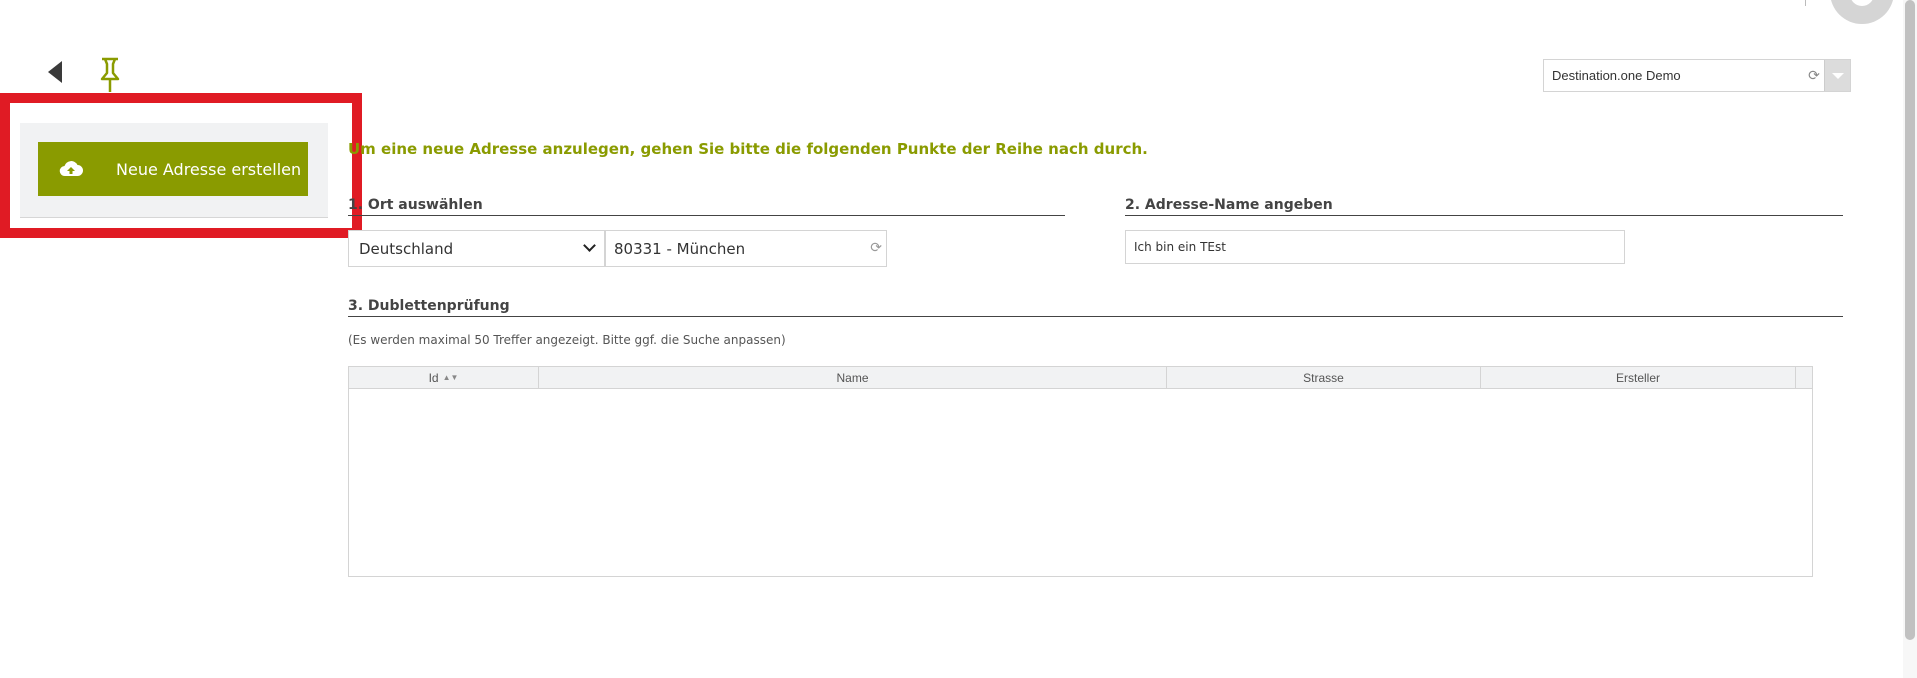 Image resolution: width=1917 pixels, height=678 pixels. What do you see at coordinates (450, 377) in the screenshot?
I see `sort-icon: ▲▼` at bounding box center [450, 377].